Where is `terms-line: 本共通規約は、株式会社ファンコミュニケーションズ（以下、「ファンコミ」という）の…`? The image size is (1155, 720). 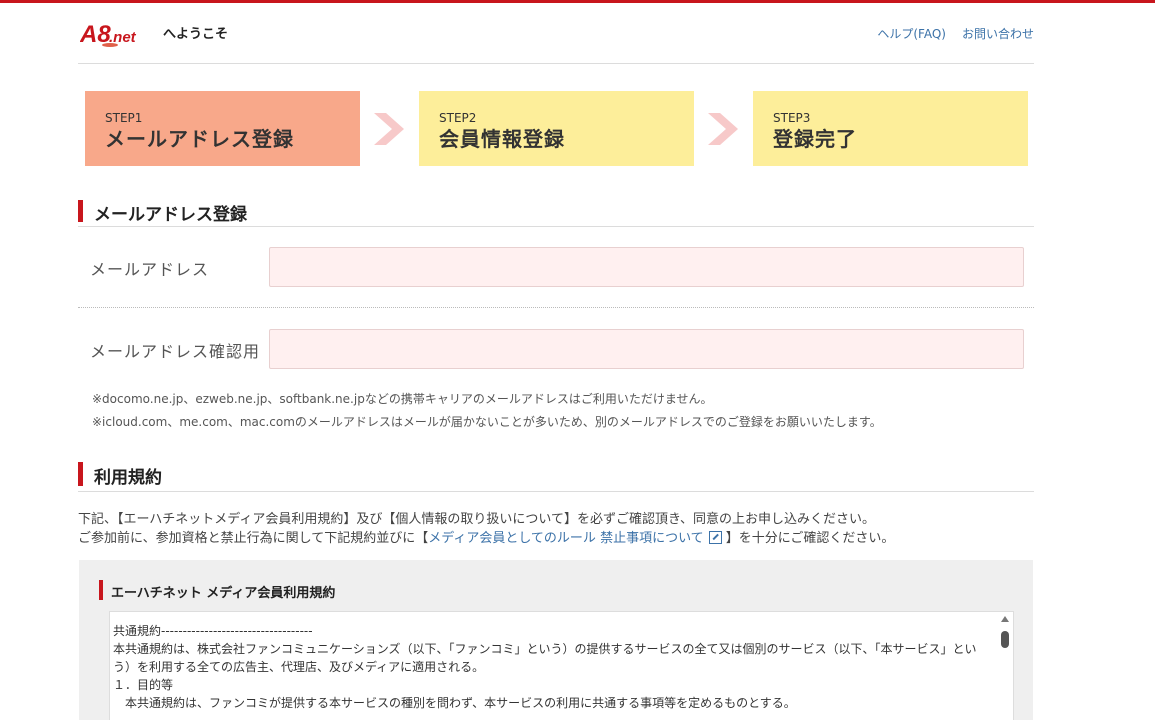
terms-line: 本共通規約は、株式会社ファンコミュニケーションズ（以下、「ファンコミ」という）の… is located at coordinates (545, 649).